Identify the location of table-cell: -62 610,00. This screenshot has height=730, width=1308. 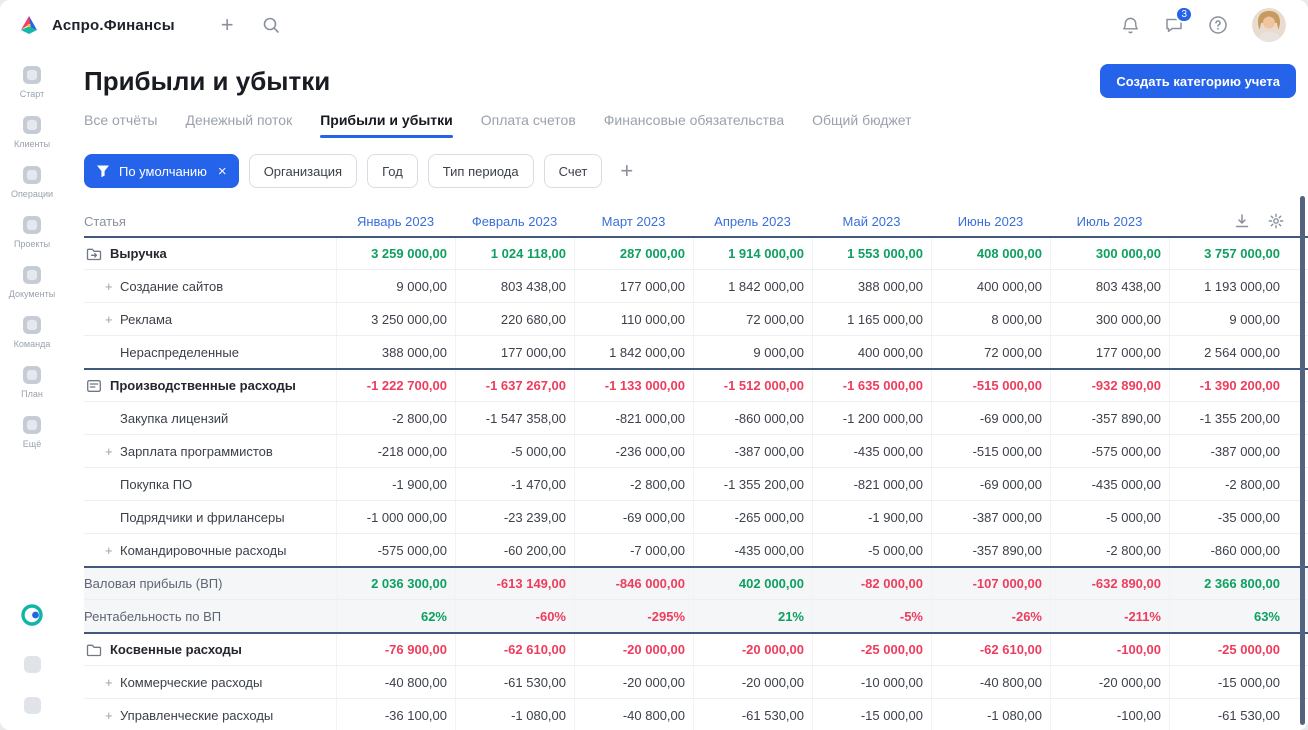
(514, 649).